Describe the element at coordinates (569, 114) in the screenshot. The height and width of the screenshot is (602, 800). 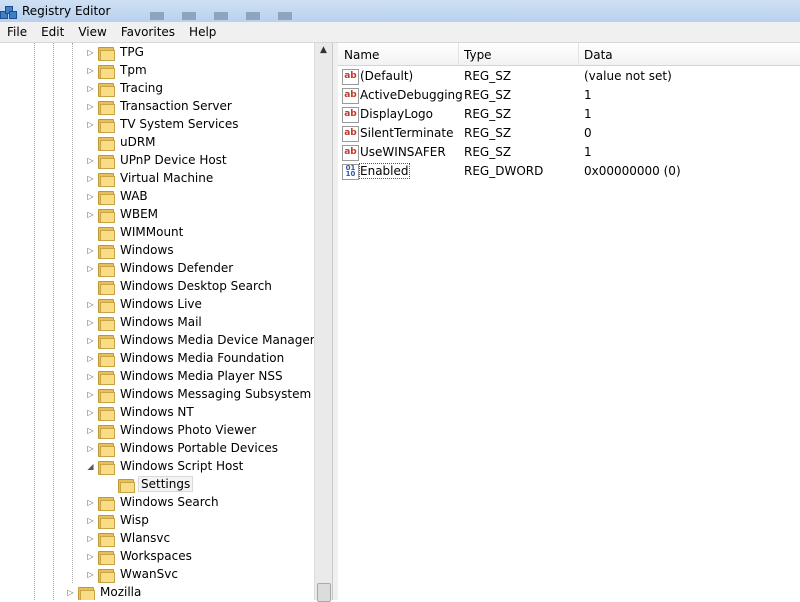
I see `list-item: ab DisplayLogo REG_SZ 1` at that location.